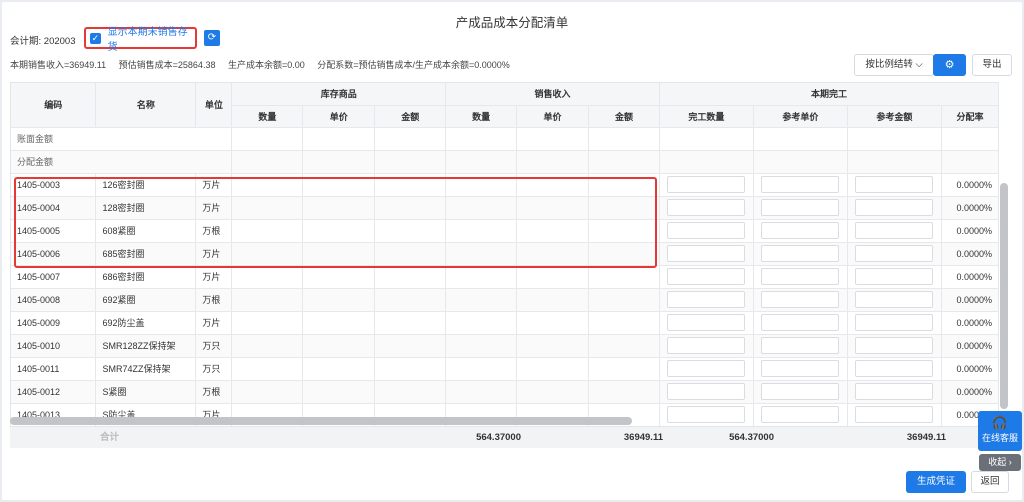 Image resolution: width=1024 pixels, height=502 pixels. I want to click on period-label: 会计期:, so click(26, 41).